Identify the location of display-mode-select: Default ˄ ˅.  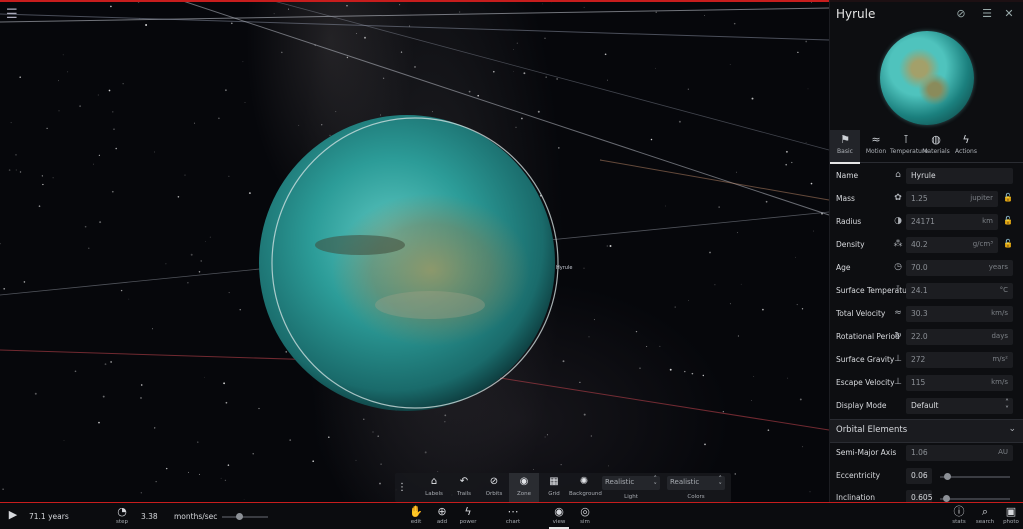
(959, 406).